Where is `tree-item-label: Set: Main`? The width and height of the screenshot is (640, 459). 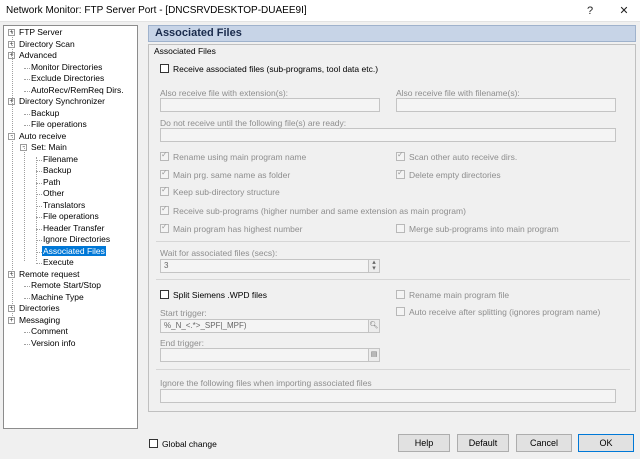 tree-item-label: Set: Main is located at coordinates (49, 147).